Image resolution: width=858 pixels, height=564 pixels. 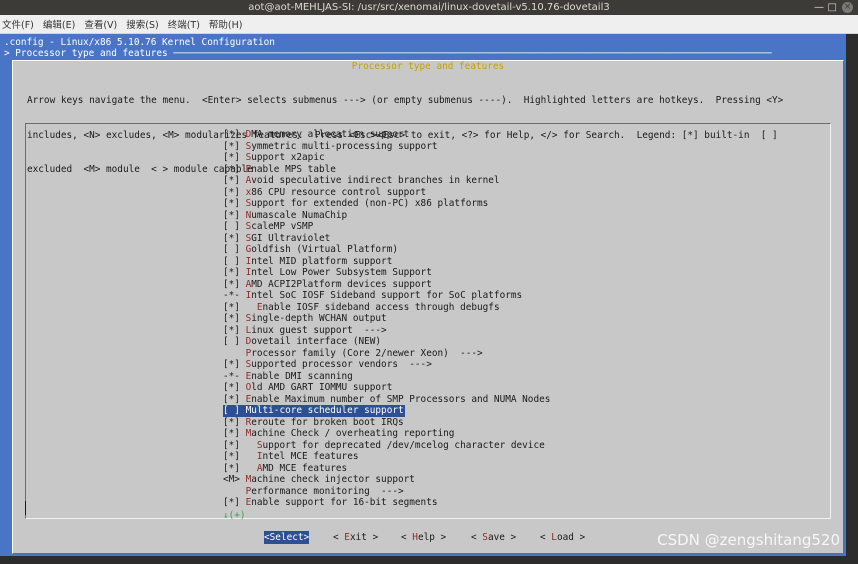 What do you see at coordinates (305, 319) in the screenshot?
I see `menu-item: [*] Single-depth WCHAN output` at bounding box center [305, 319].